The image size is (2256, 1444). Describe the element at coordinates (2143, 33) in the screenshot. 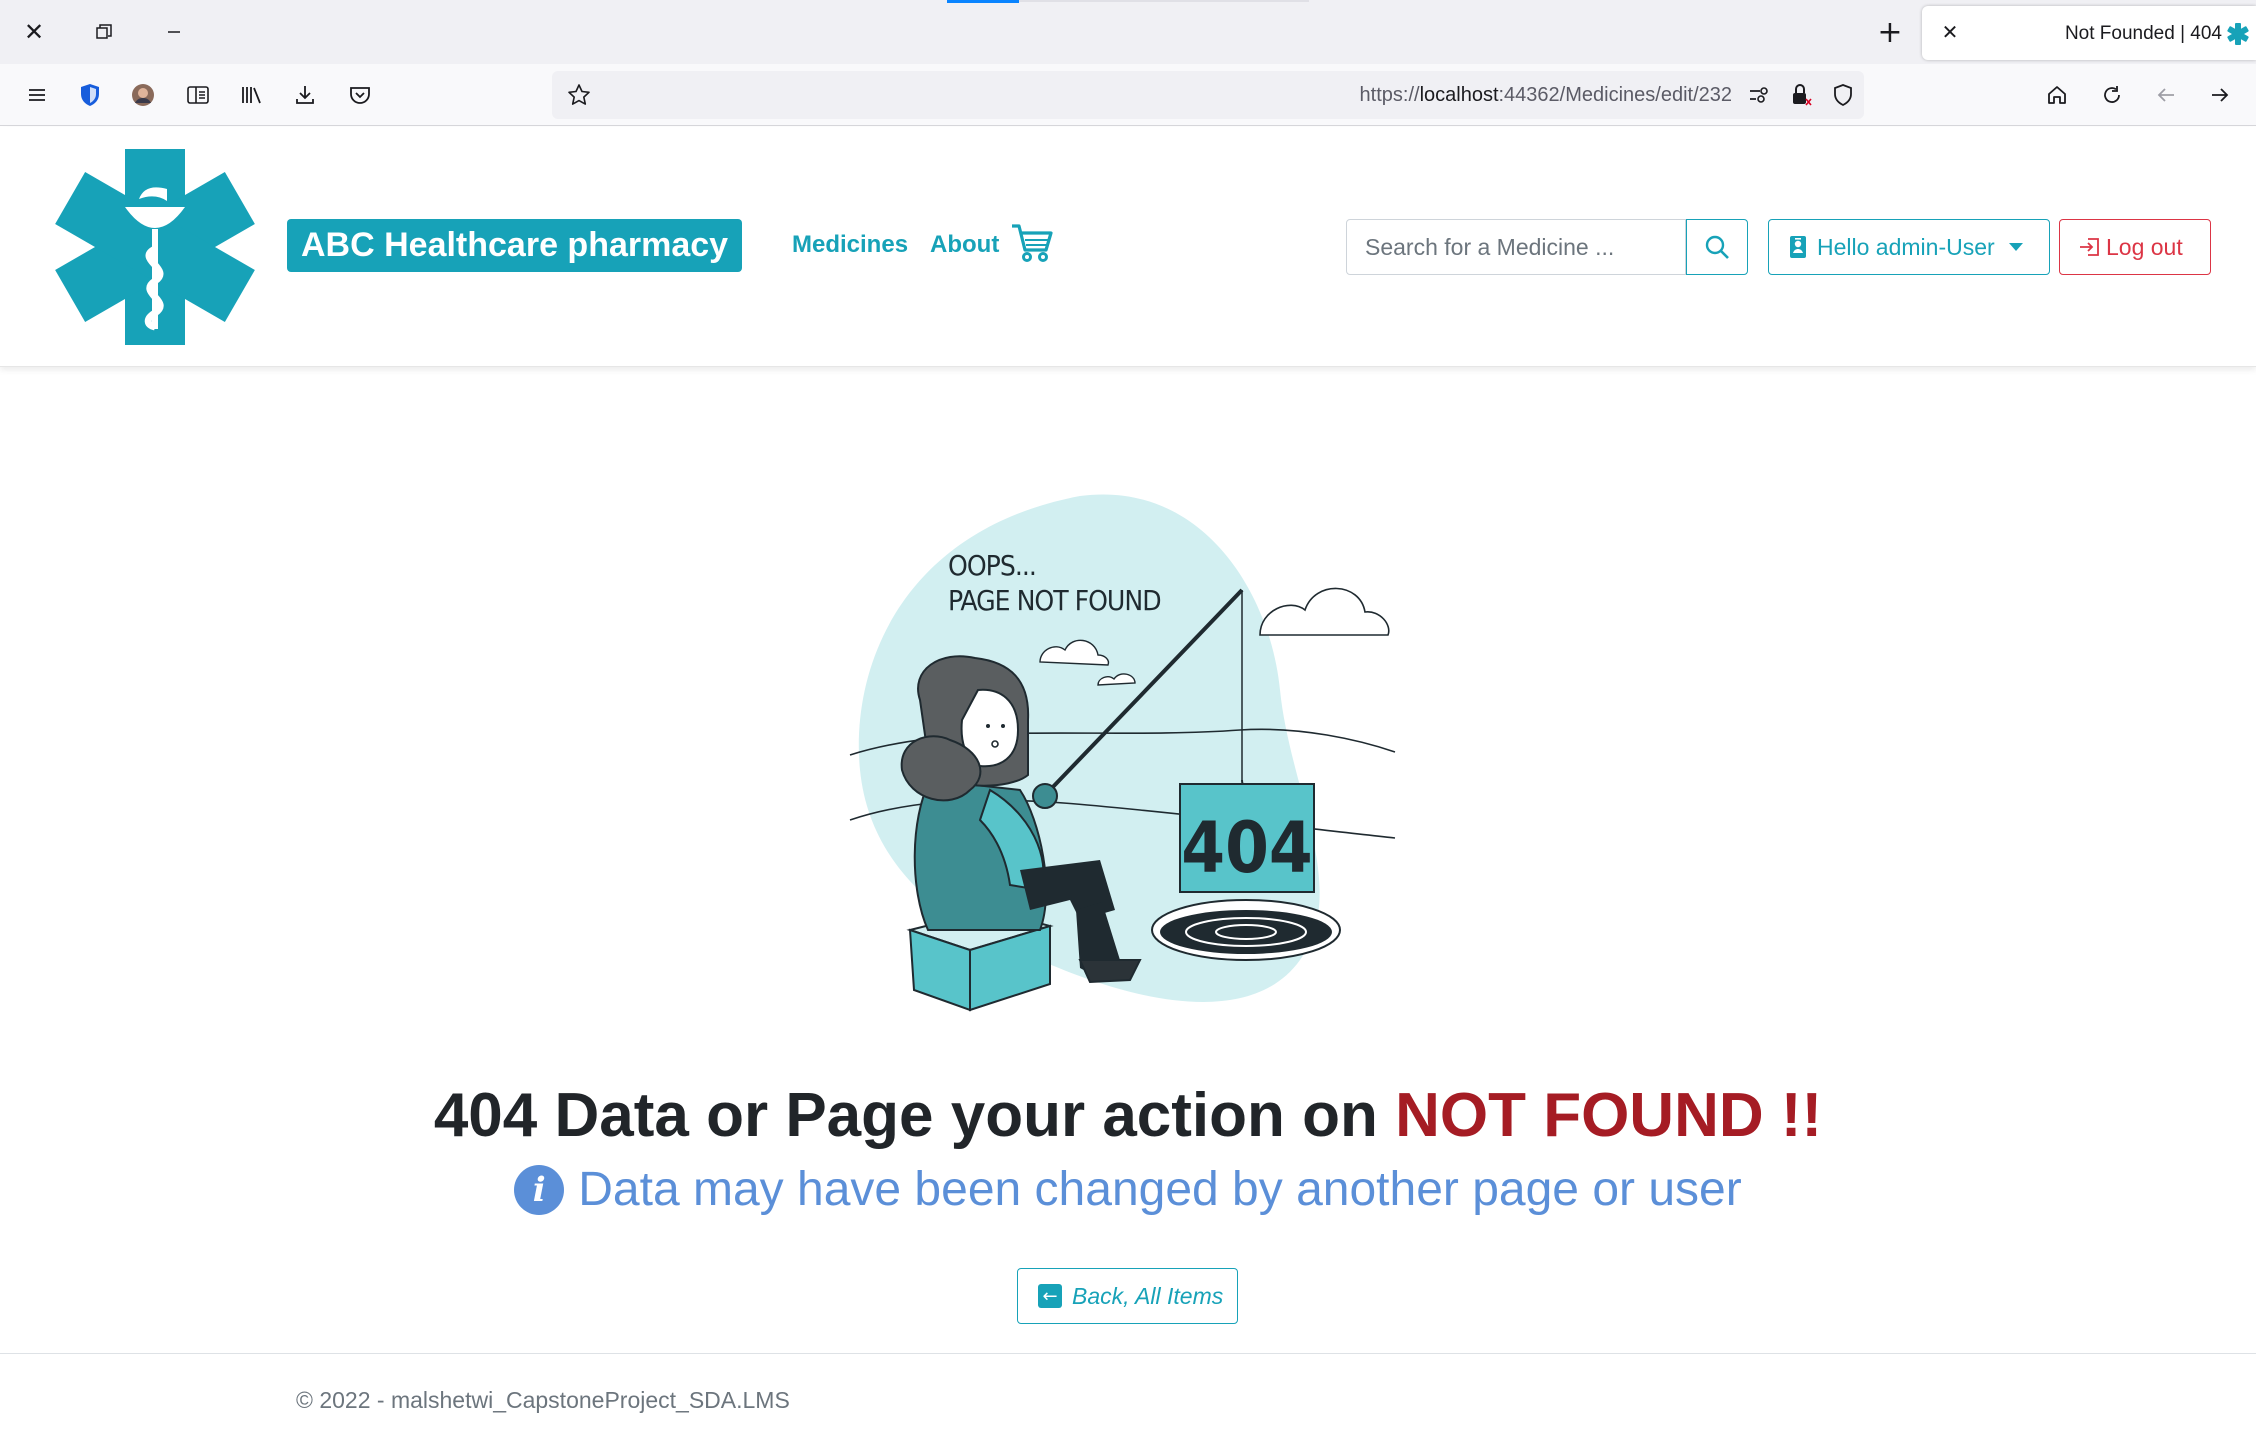

I see `tab-title: Not Founded | 404` at that location.